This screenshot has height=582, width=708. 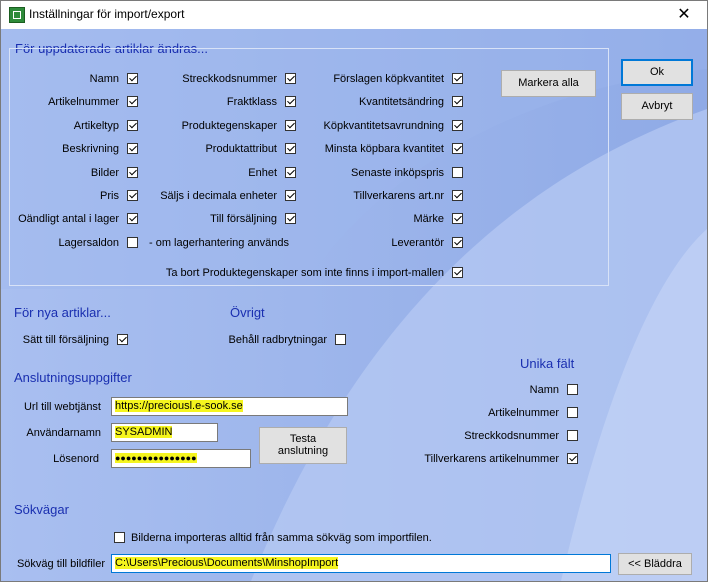 I want to click on ok-button: Ok, so click(x=657, y=72).